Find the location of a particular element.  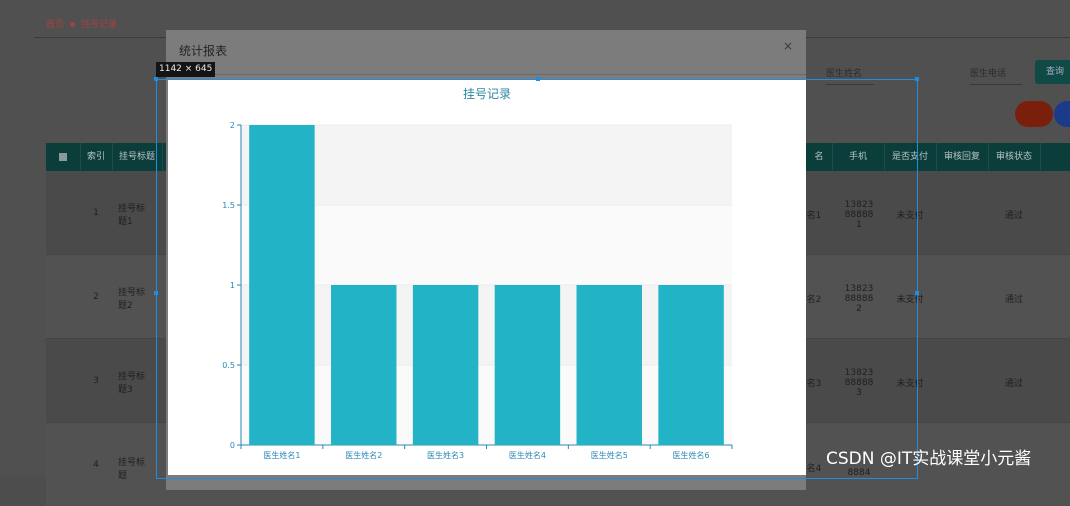

row-index: 1 is located at coordinates (96, 213).